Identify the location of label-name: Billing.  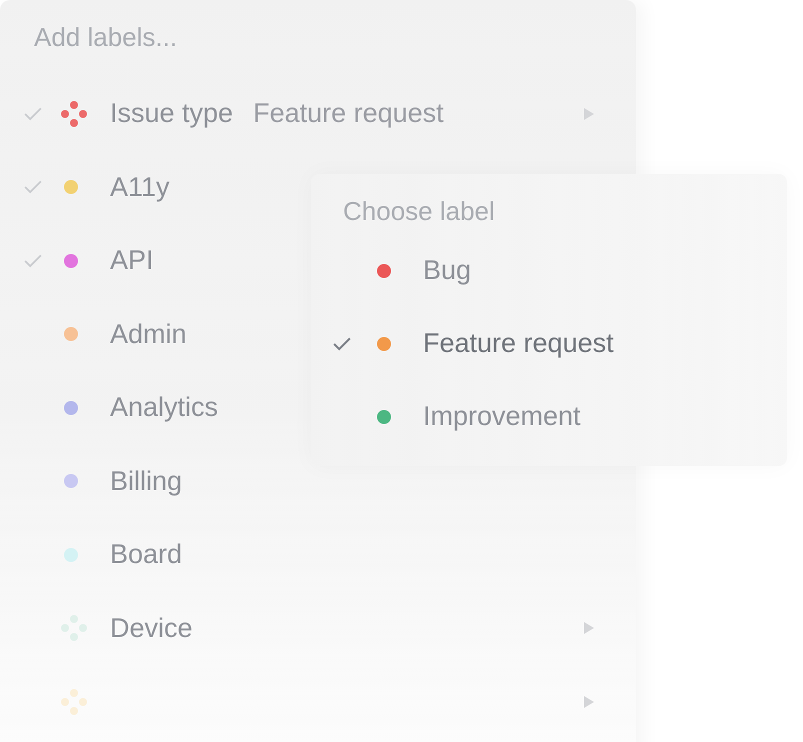
(146, 481).